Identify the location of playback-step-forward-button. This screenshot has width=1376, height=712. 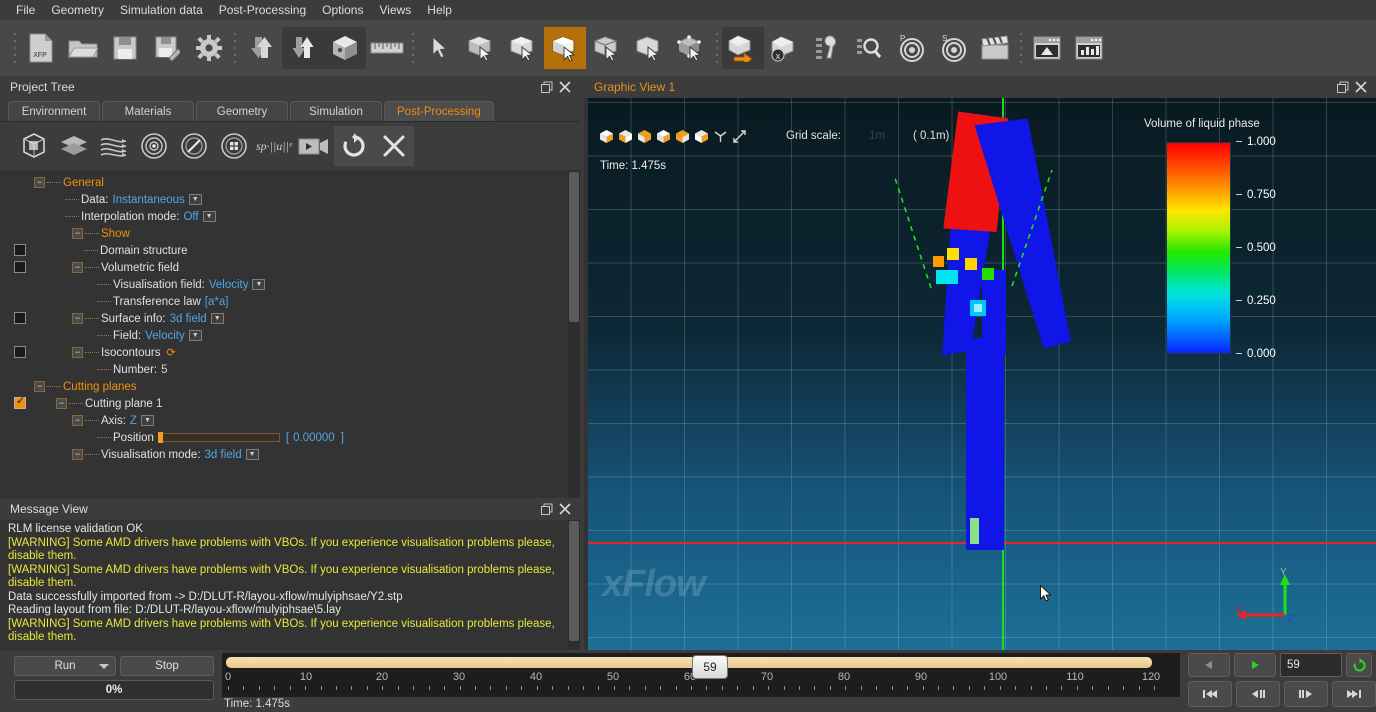
(1306, 694).